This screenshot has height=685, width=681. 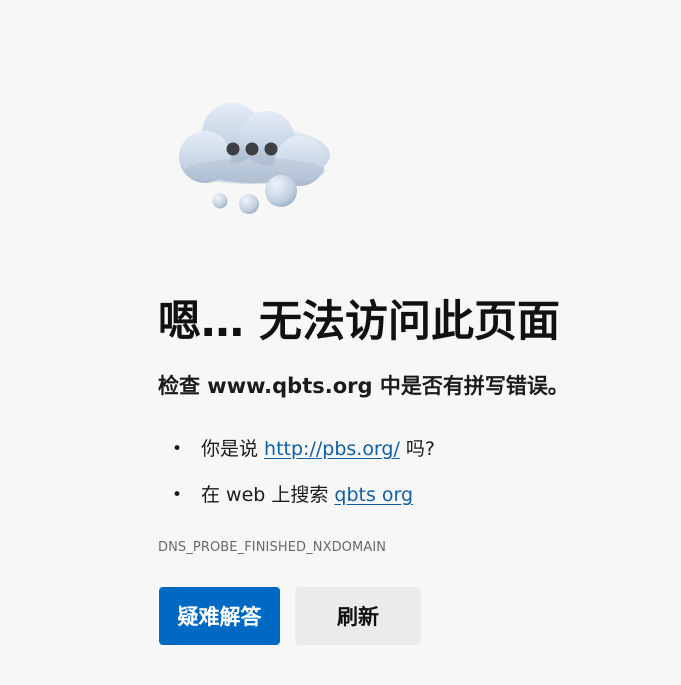 What do you see at coordinates (219, 616) in the screenshot?
I see `troubleshoot-button: 疑难解答` at bounding box center [219, 616].